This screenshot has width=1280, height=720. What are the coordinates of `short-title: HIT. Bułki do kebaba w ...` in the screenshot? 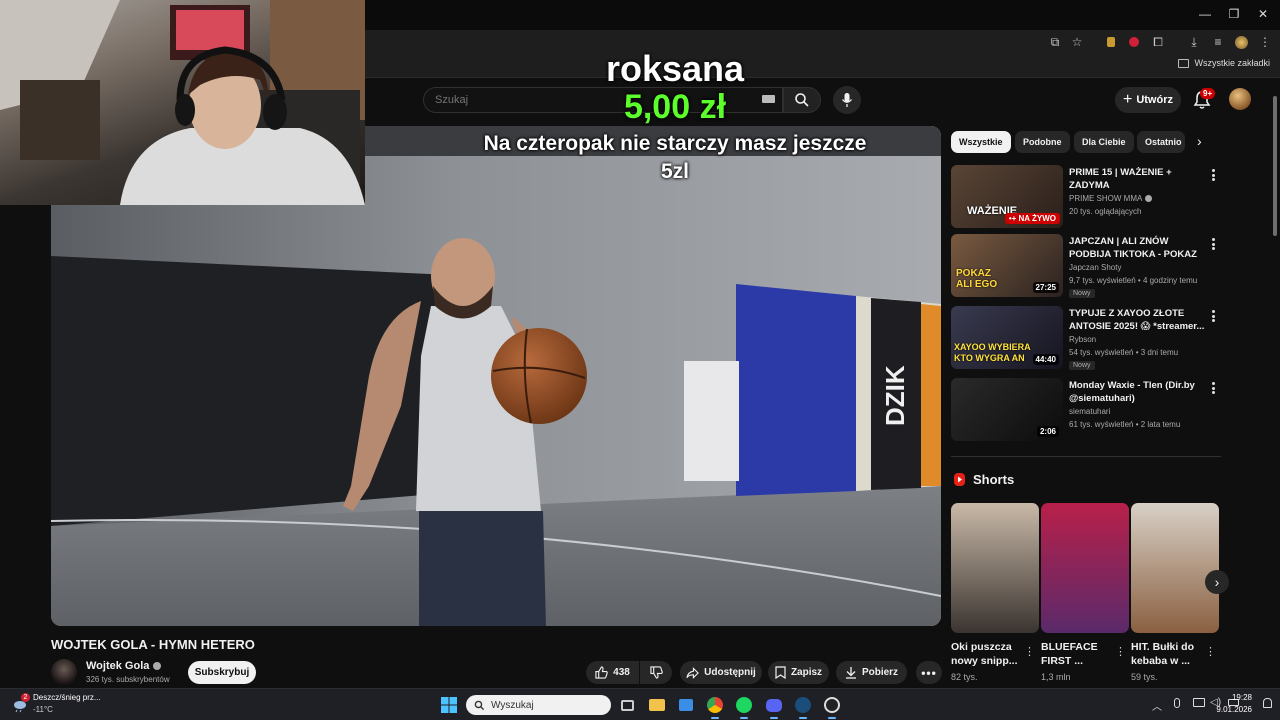 It's located at (1168, 654).